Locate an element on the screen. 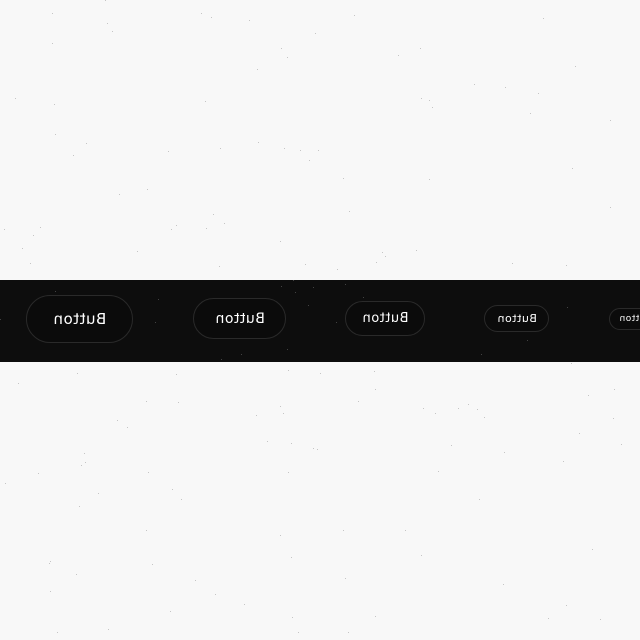 Image resolution: width=640 pixels, height=640 pixels. button-xs: Button is located at coordinates (624, 319).